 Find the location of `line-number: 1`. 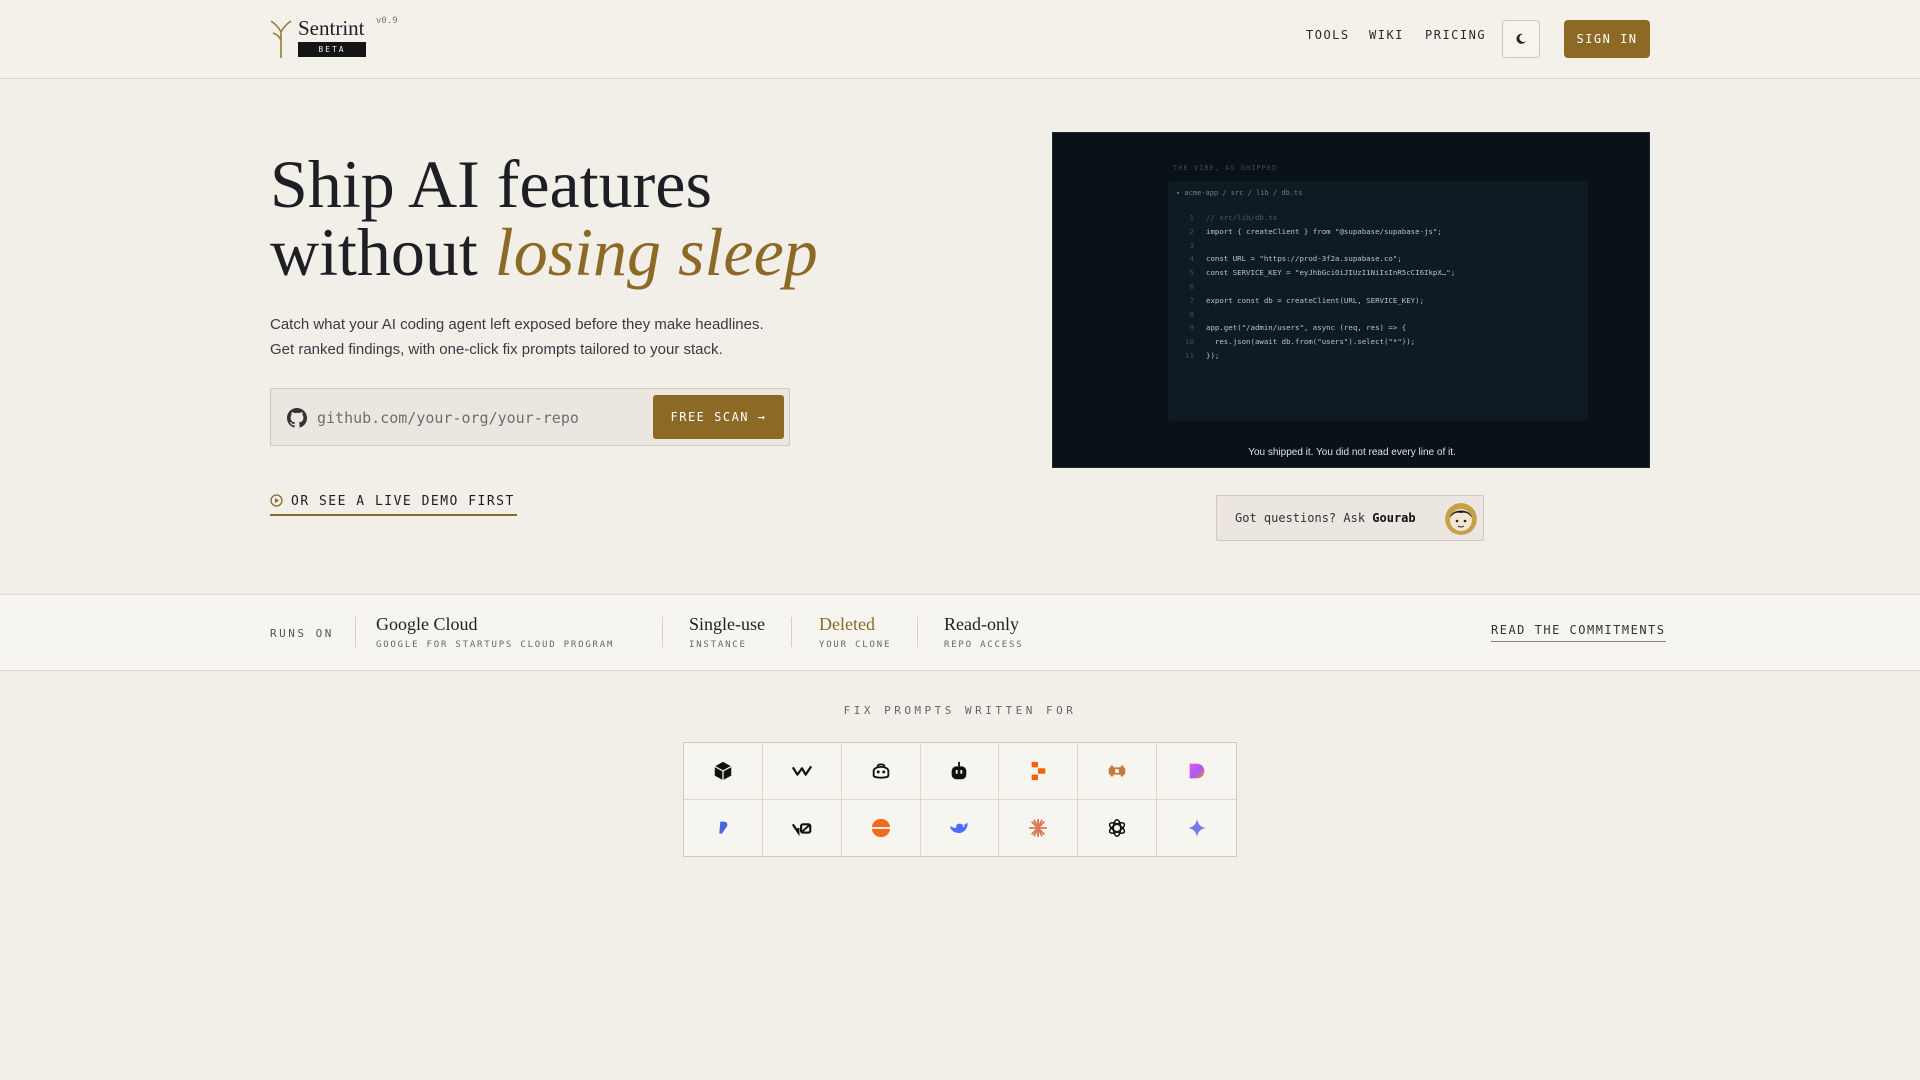

line-number: 1 is located at coordinates (1191, 217).